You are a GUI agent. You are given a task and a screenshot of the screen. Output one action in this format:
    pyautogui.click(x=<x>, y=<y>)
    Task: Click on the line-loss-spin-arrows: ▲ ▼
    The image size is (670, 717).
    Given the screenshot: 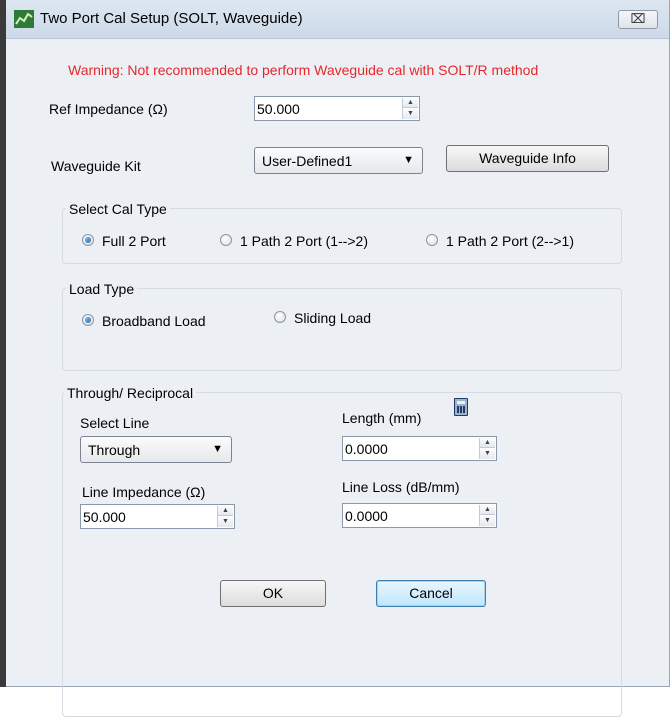 What is the action you would take?
    pyautogui.click(x=487, y=515)
    